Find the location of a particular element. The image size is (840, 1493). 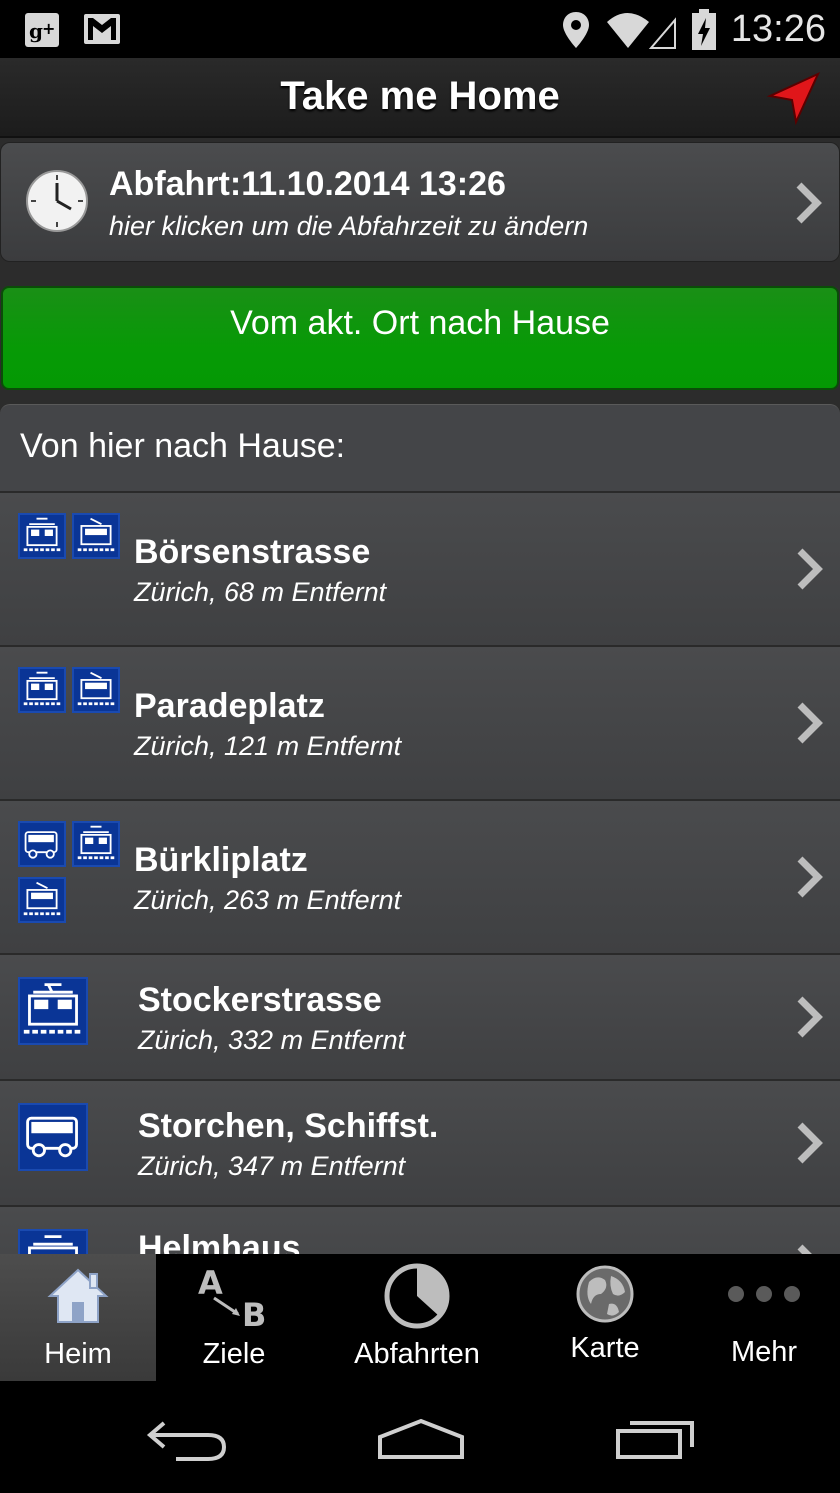

nav-karte: Karte is located at coordinates (605, 1317).